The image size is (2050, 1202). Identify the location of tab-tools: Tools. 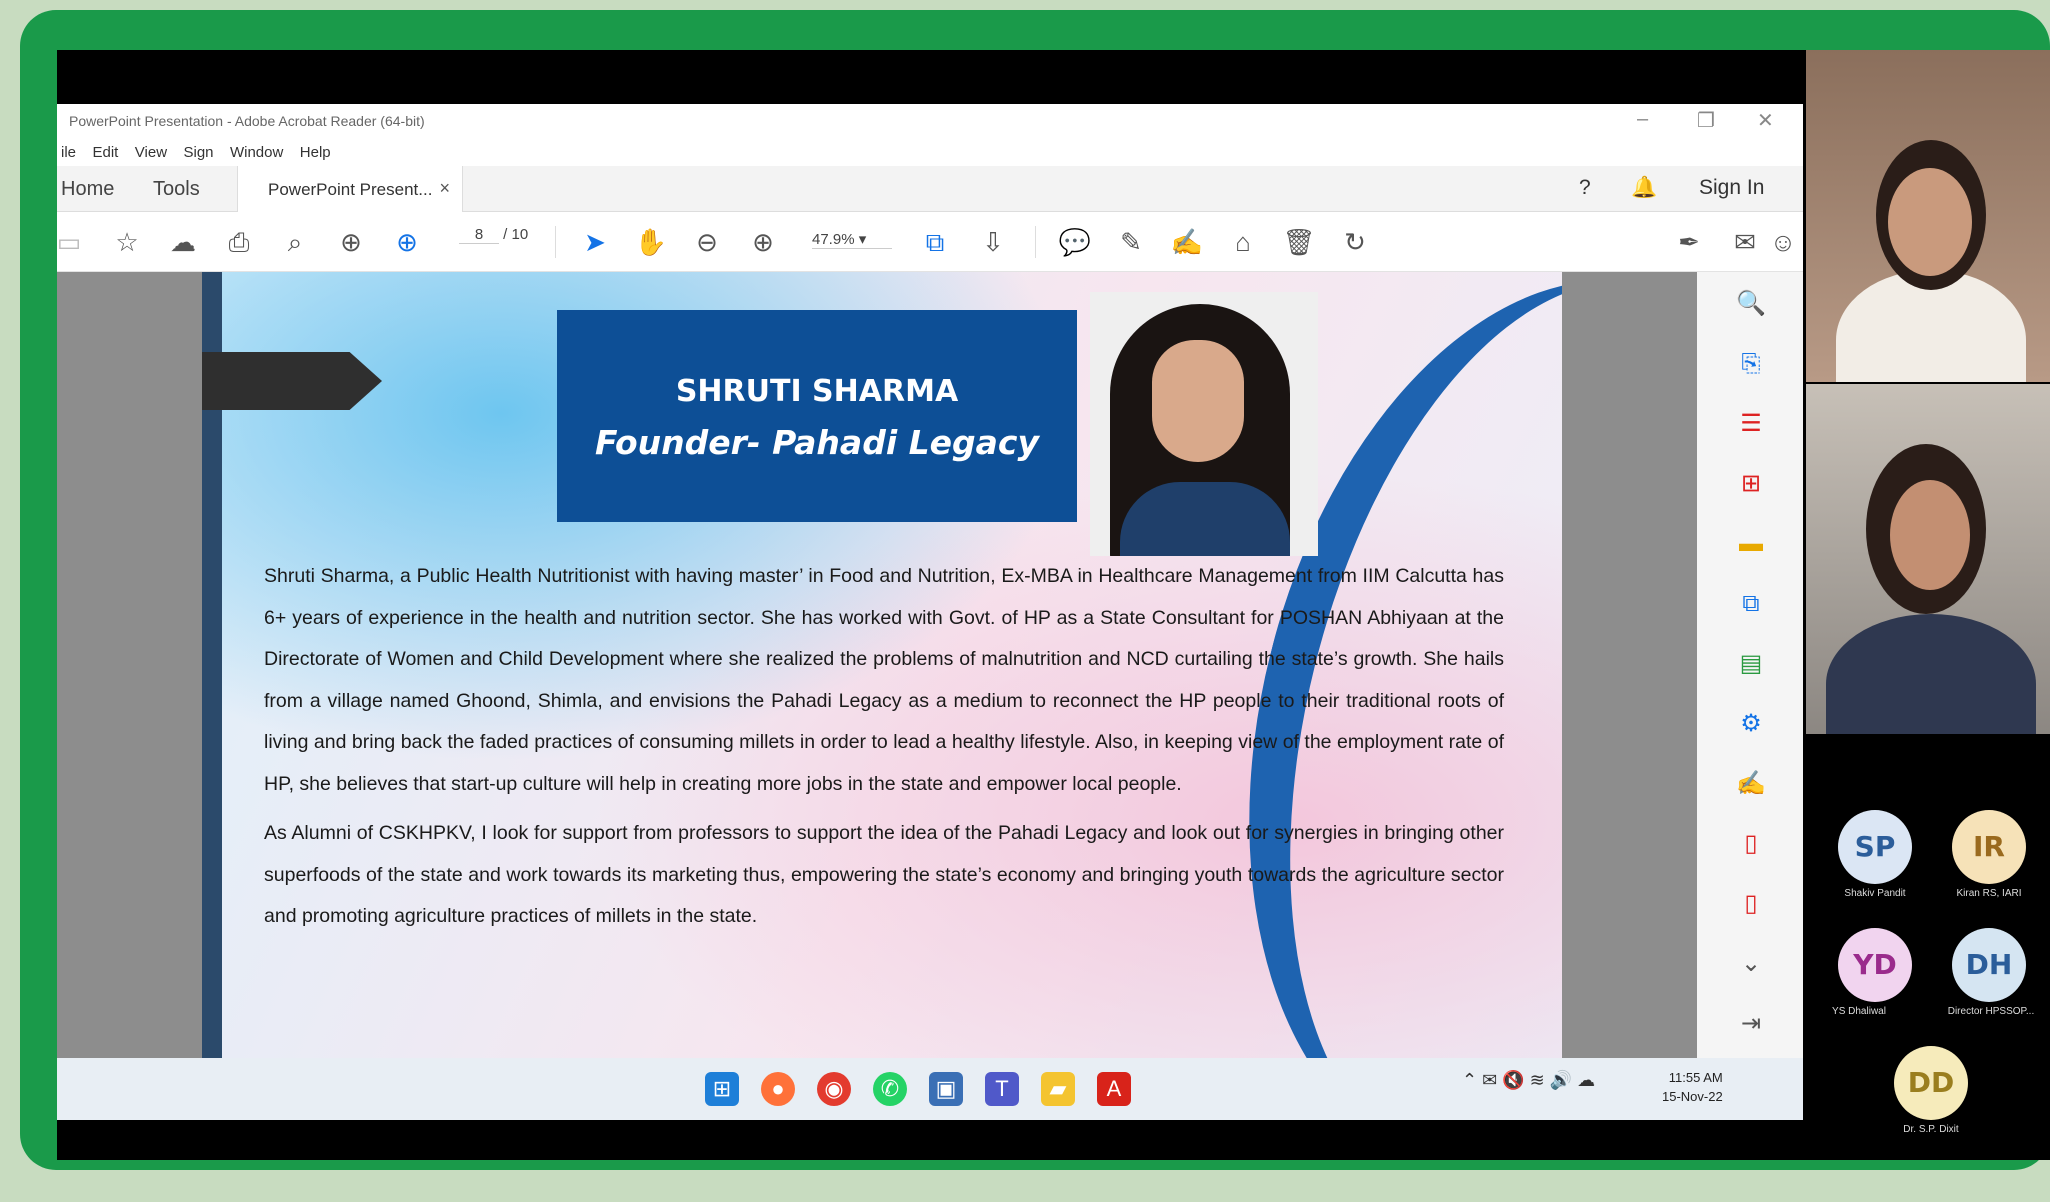
(176, 189).